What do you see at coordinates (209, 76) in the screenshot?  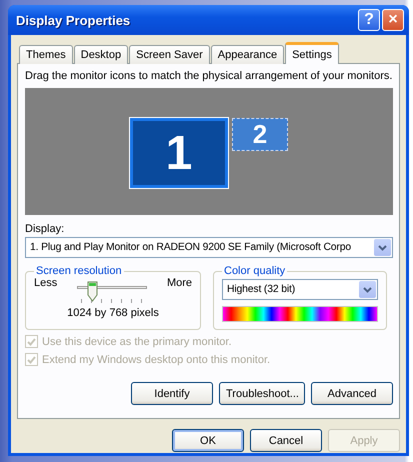 I see `instruction-text: Drag the monitor icons to match the physical arrangement of your monitors.` at bounding box center [209, 76].